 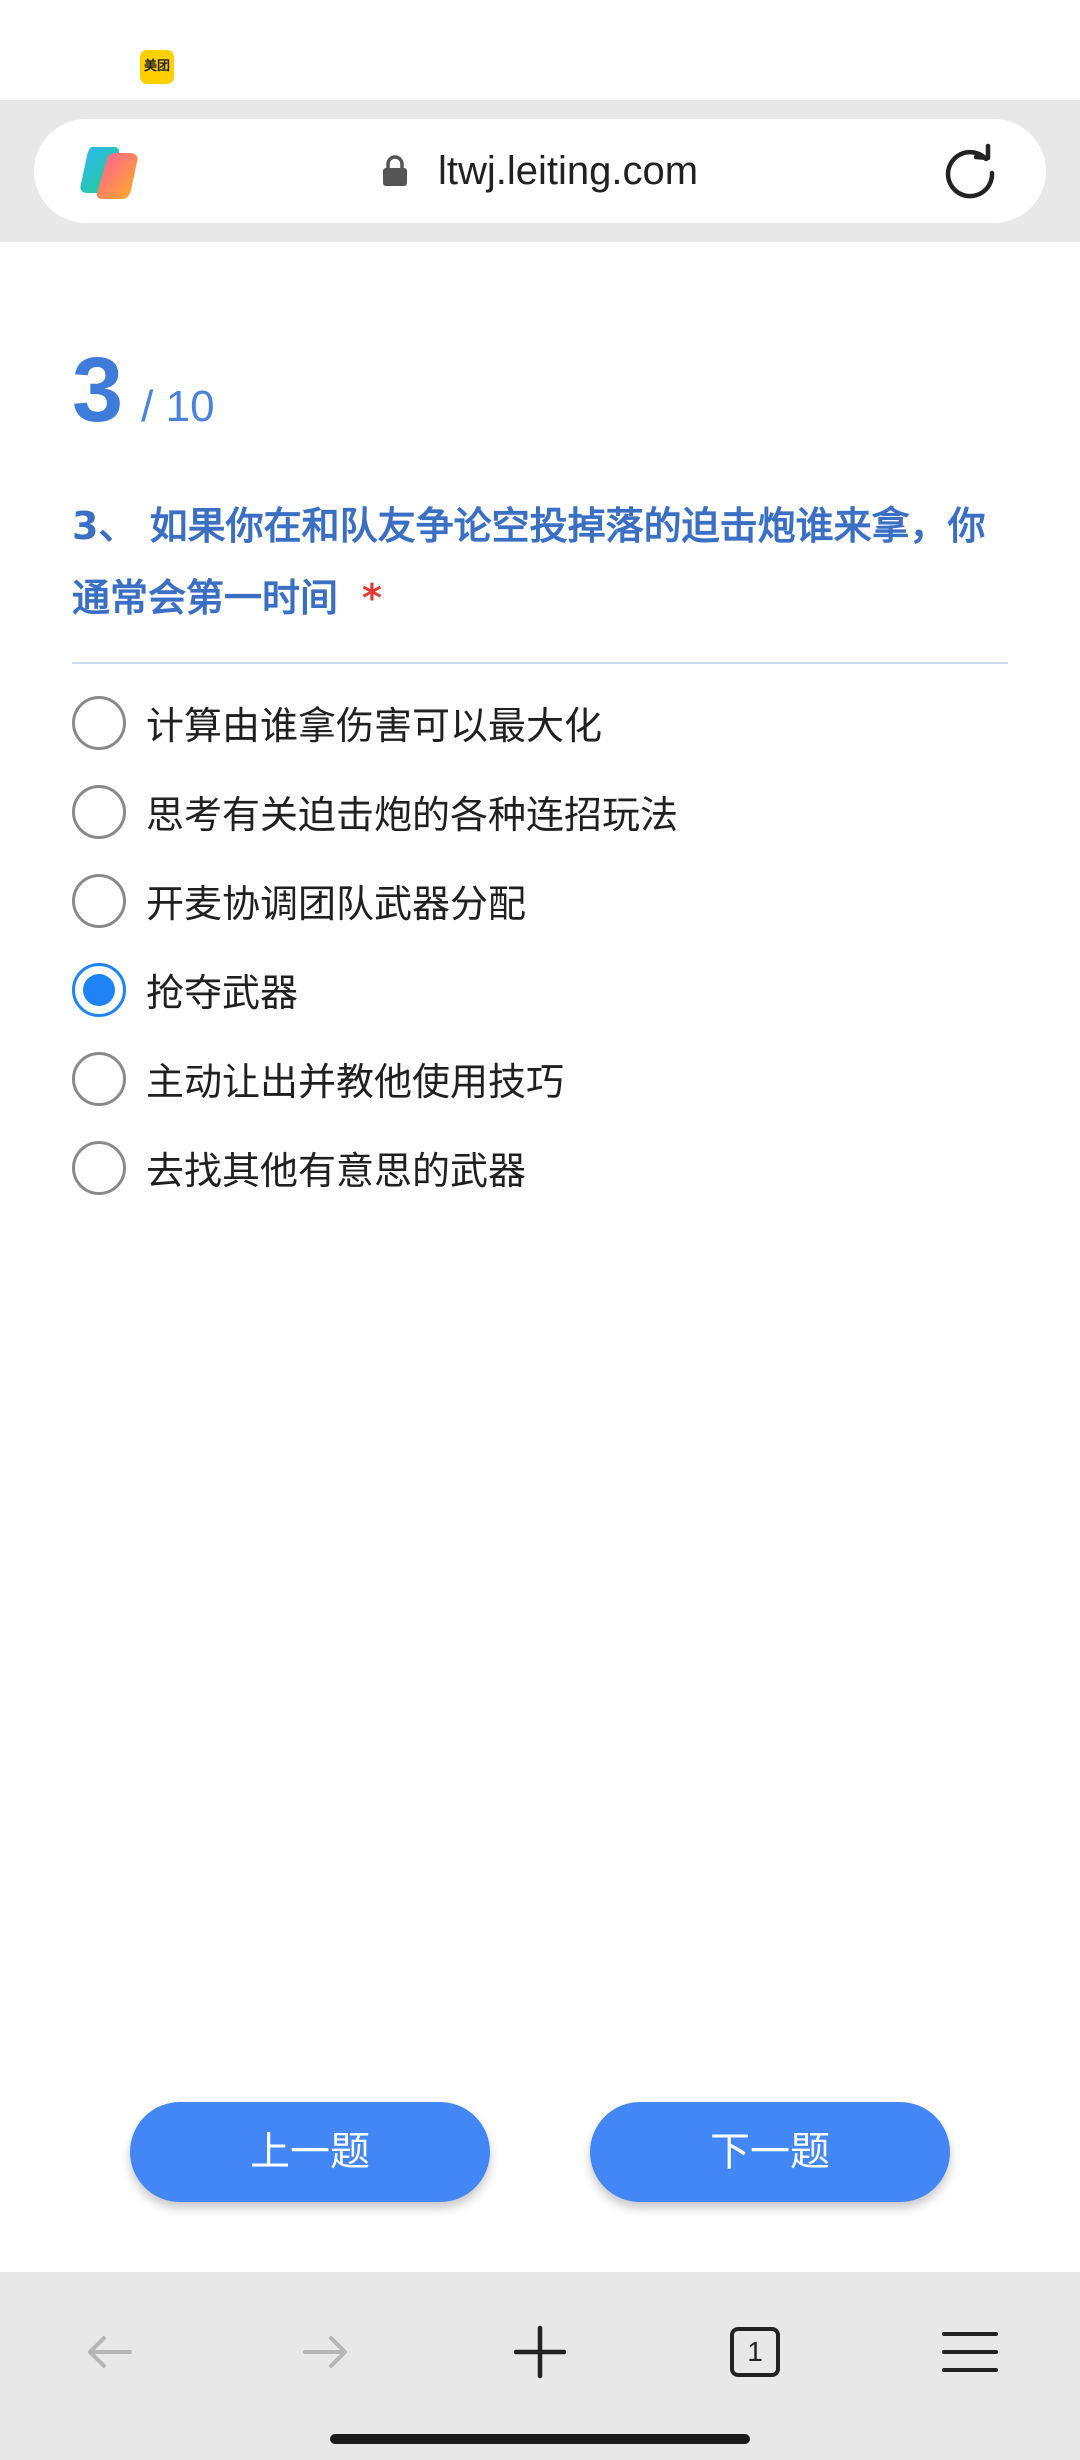 What do you see at coordinates (109, 172) in the screenshot?
I see `copilot-logo-icon` at bounding box center [109, 172].